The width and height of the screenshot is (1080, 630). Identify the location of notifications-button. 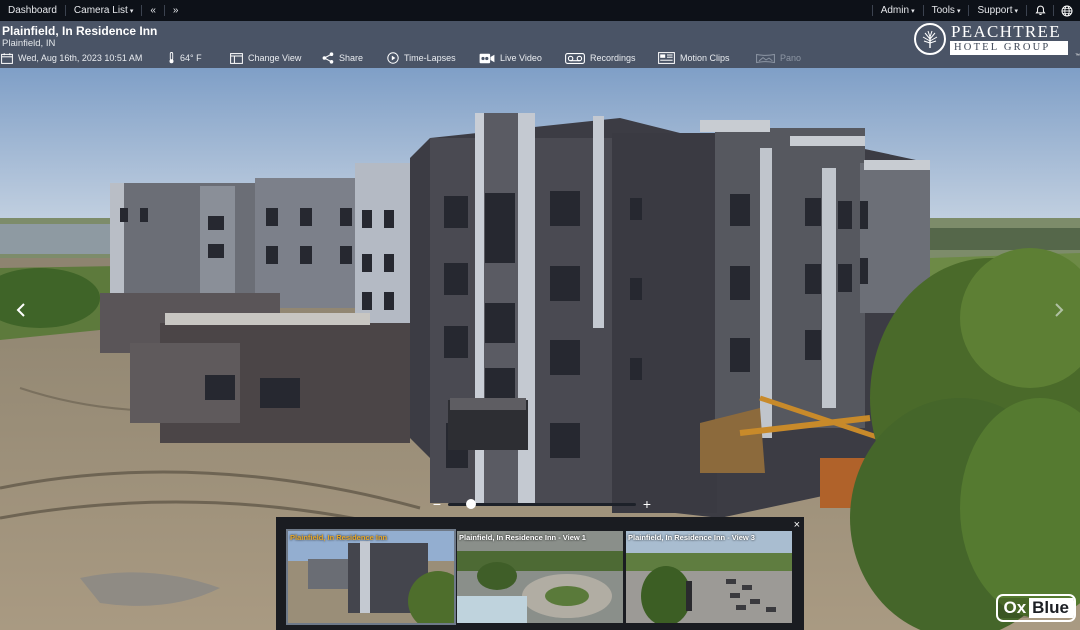
(1040, 10).